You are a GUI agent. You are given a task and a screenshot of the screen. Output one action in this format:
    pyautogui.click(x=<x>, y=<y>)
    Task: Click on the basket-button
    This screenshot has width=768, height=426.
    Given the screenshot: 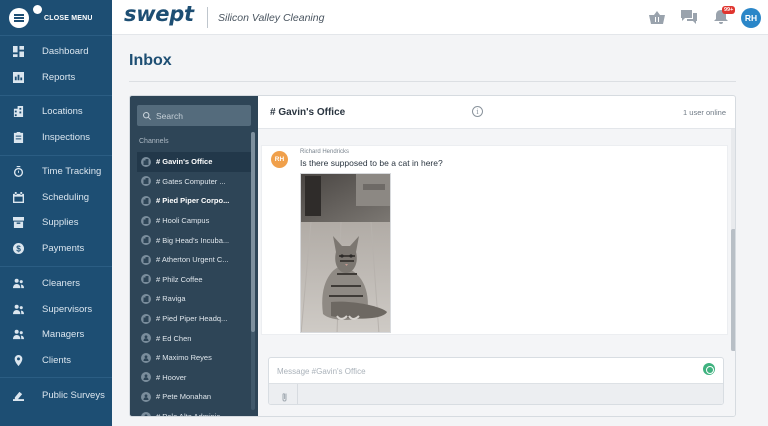 What is the action you would take?
    pyautogui.click(x=657, y=17)
    